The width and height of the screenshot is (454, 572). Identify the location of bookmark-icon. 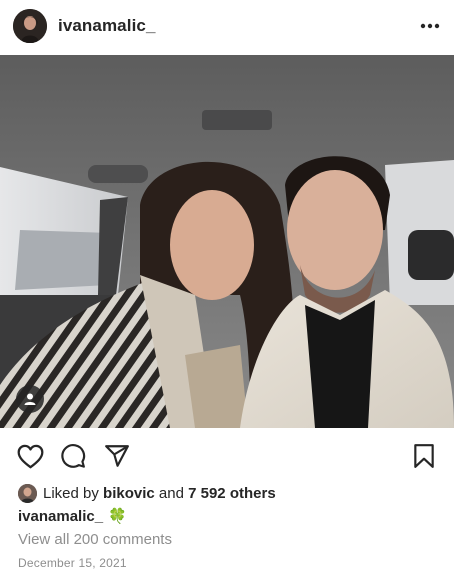
(424, 456).